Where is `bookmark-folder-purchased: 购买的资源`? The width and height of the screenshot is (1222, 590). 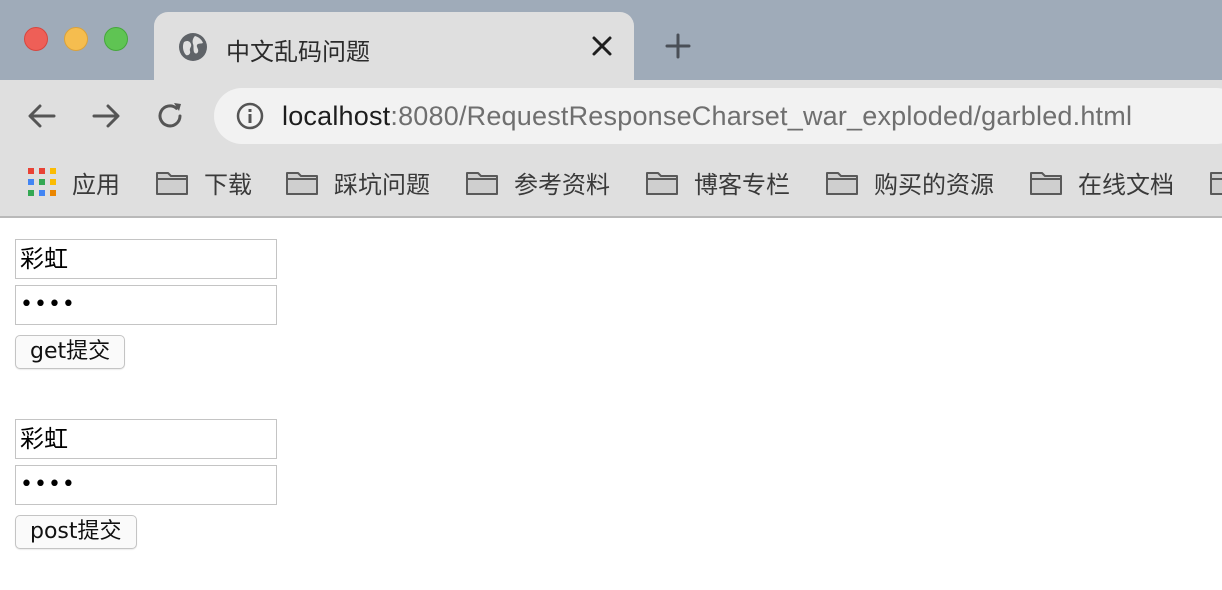
bookmark-folder-purchased: 购买的资源 is located at coordinates (910, 182).